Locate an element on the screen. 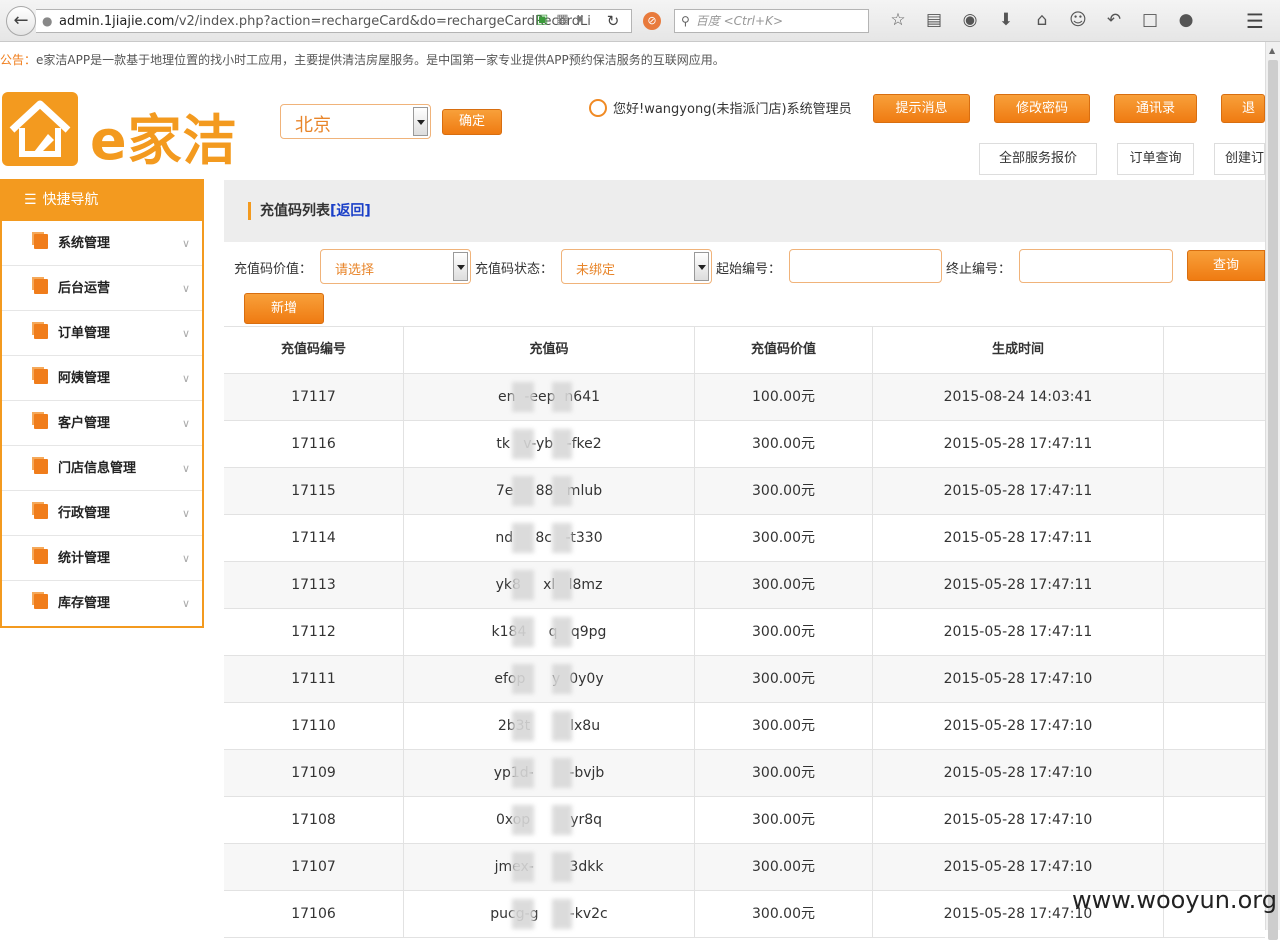 The width and height of the screenshot is (1280, 940). status-select: 未绑定 is located at coordinates (636, 266).